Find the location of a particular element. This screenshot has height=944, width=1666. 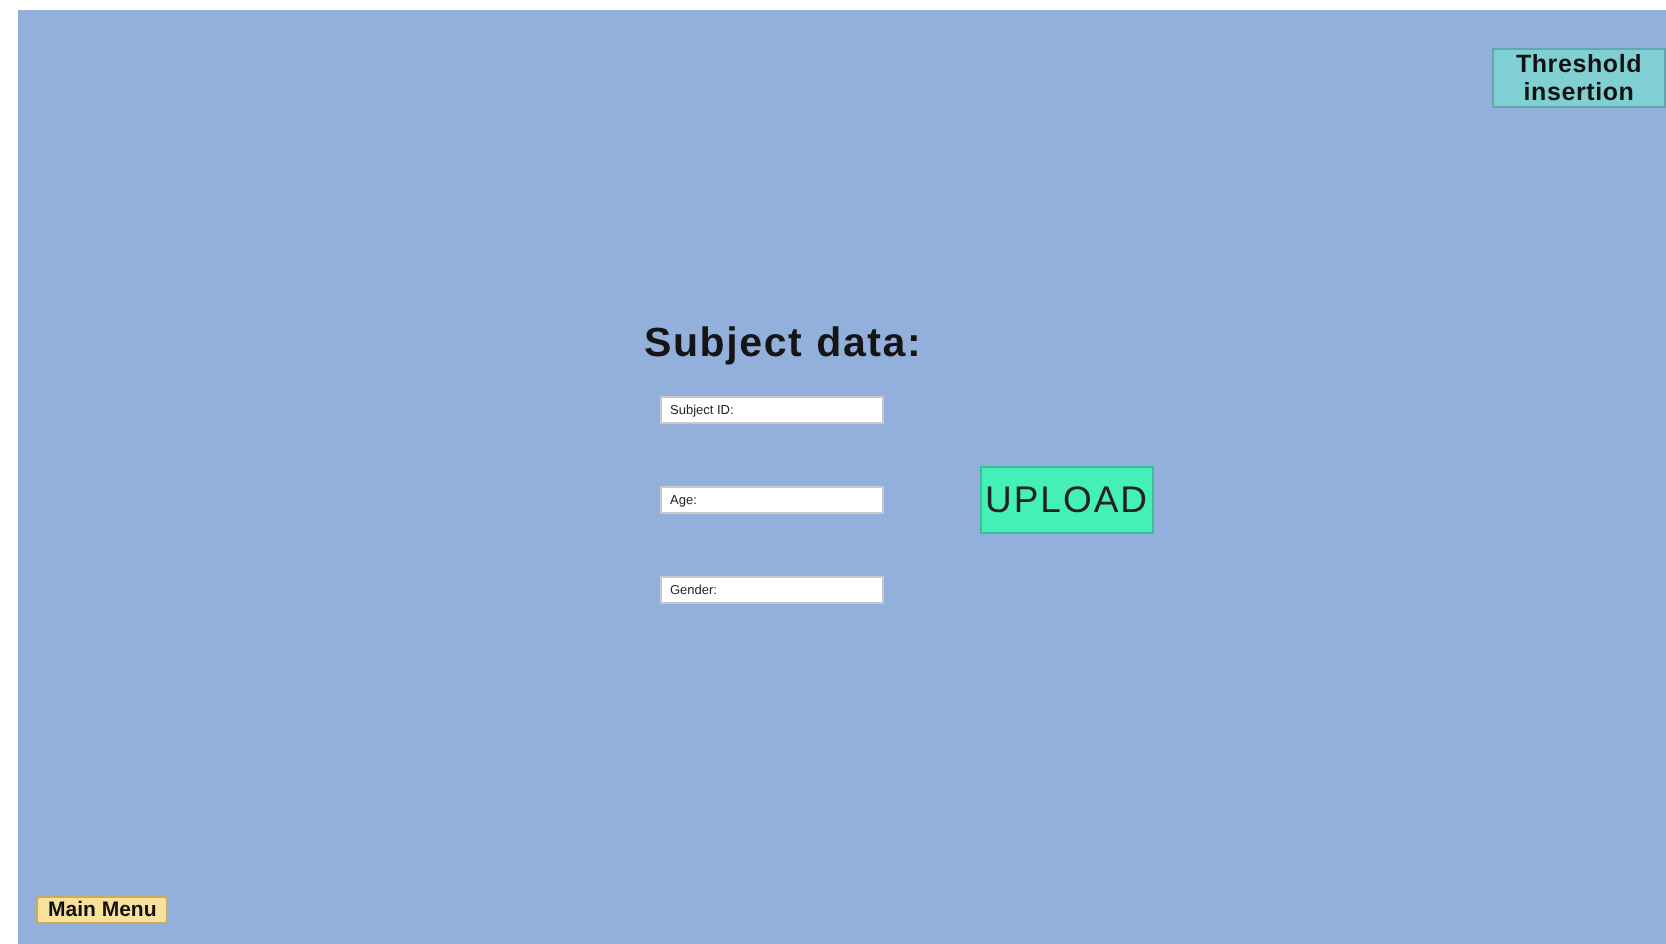

upload-button: UPLOAD is located at coordinates (1067, 500).